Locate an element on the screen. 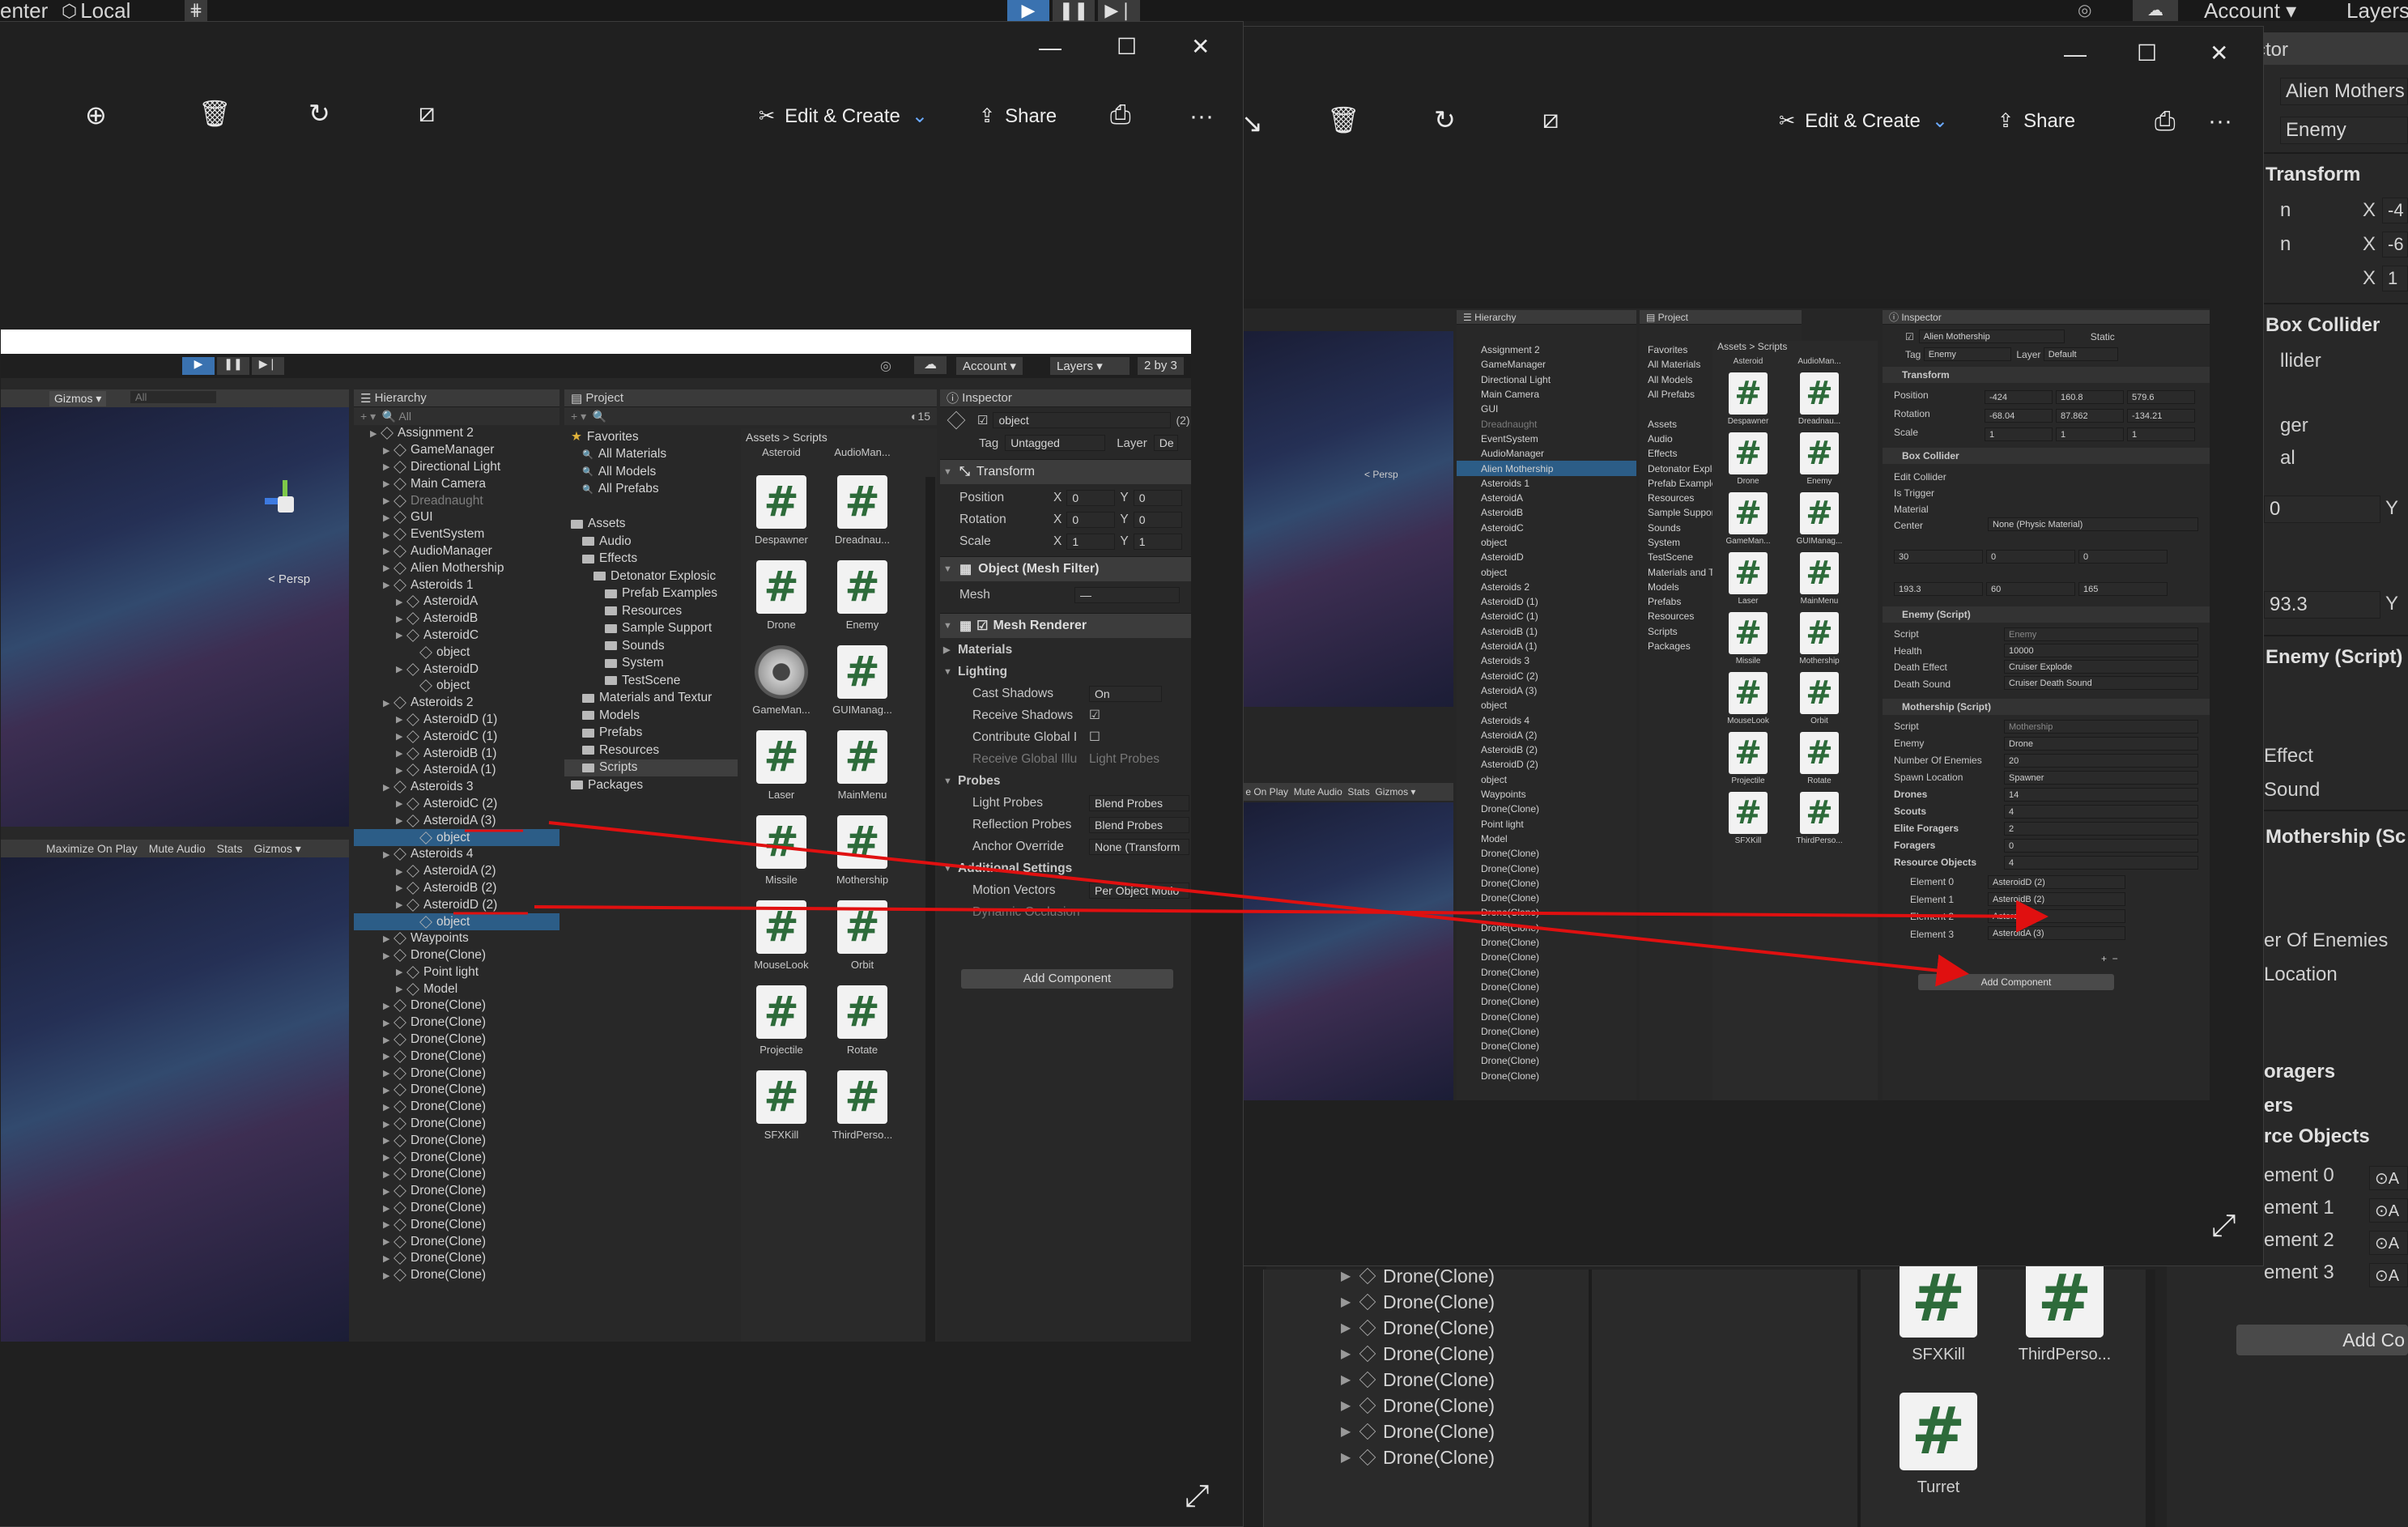 This screenshot has height=1527, width=2408. annotation-arrows is located at coordinates (1251, 904).